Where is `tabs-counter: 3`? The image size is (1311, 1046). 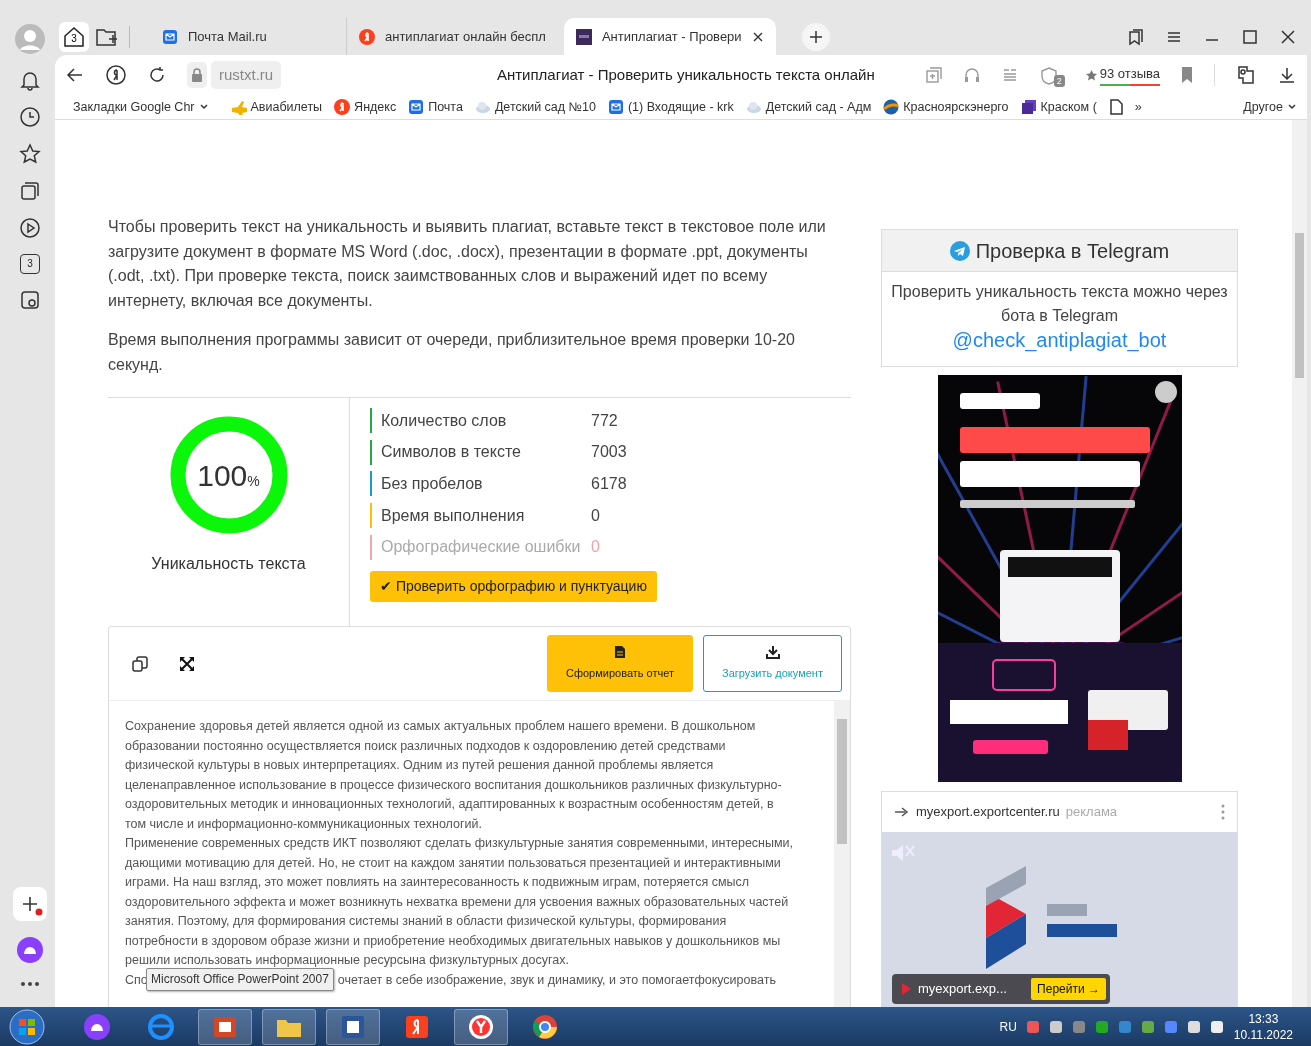 tabs-counter: 3 is located at coordinates (30, 264).